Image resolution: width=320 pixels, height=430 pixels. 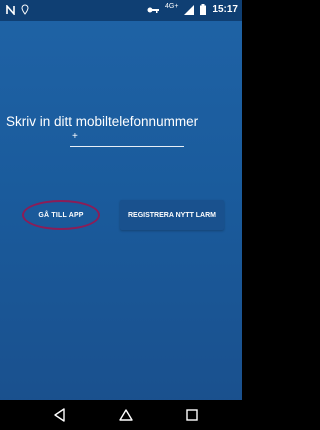 I want to click on go-to-app-button: GÅ TILL APP, so click(x=61, y=215).